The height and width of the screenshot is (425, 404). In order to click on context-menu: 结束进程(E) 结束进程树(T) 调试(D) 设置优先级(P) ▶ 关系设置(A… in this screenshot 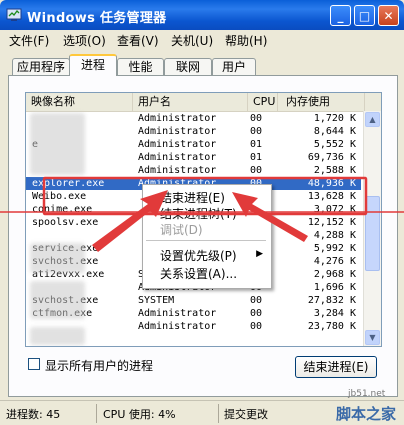, I will do `click(207, 236)`.